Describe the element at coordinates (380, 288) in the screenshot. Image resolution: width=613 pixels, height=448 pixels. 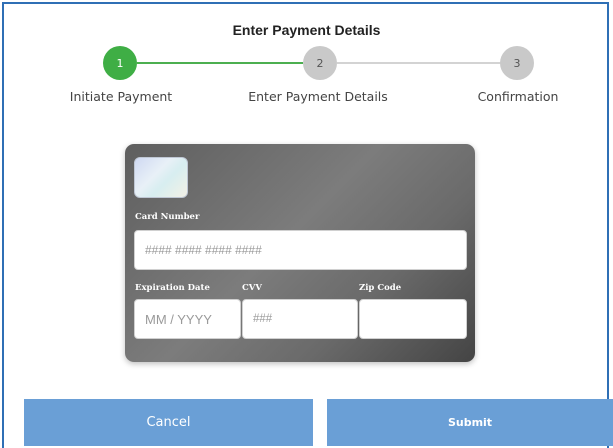
I see `zip-code-label: Zip Code` at that location.